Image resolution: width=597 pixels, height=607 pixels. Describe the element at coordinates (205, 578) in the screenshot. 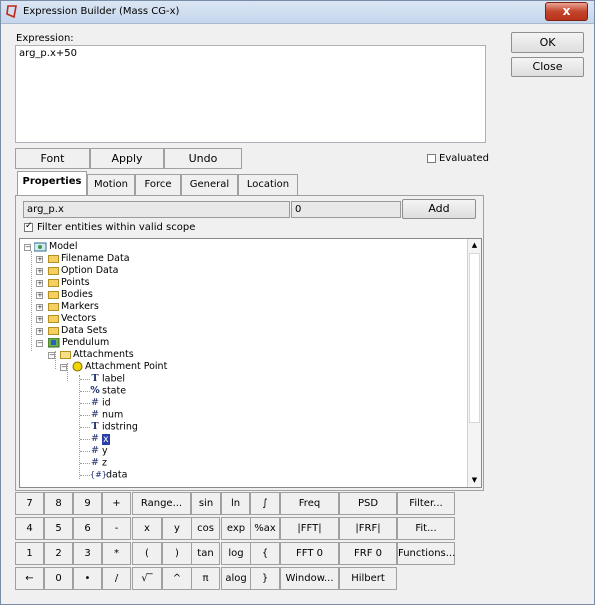

I see `key-pi: π` at that location.